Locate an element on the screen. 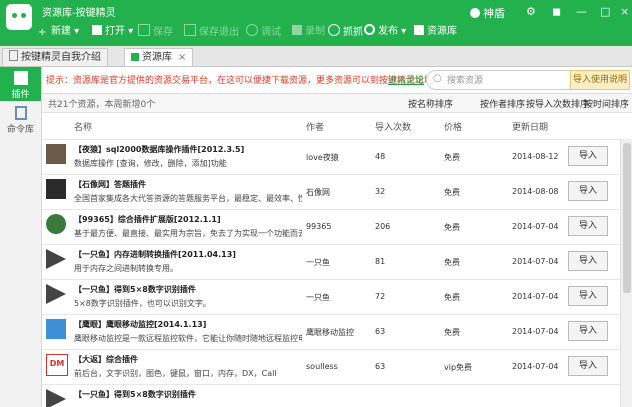 This screenshot has width=632, height=407. import-help-button: 导入使用说明 is located at coordinates (600, 80).